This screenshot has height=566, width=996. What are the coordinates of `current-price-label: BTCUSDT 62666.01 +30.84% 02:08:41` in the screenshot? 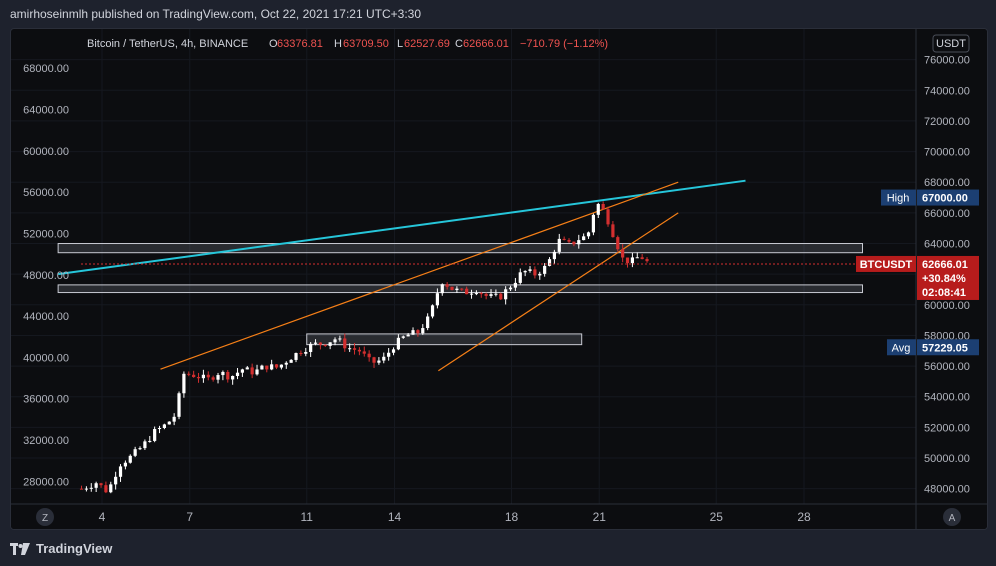 It's located at (917, 277).